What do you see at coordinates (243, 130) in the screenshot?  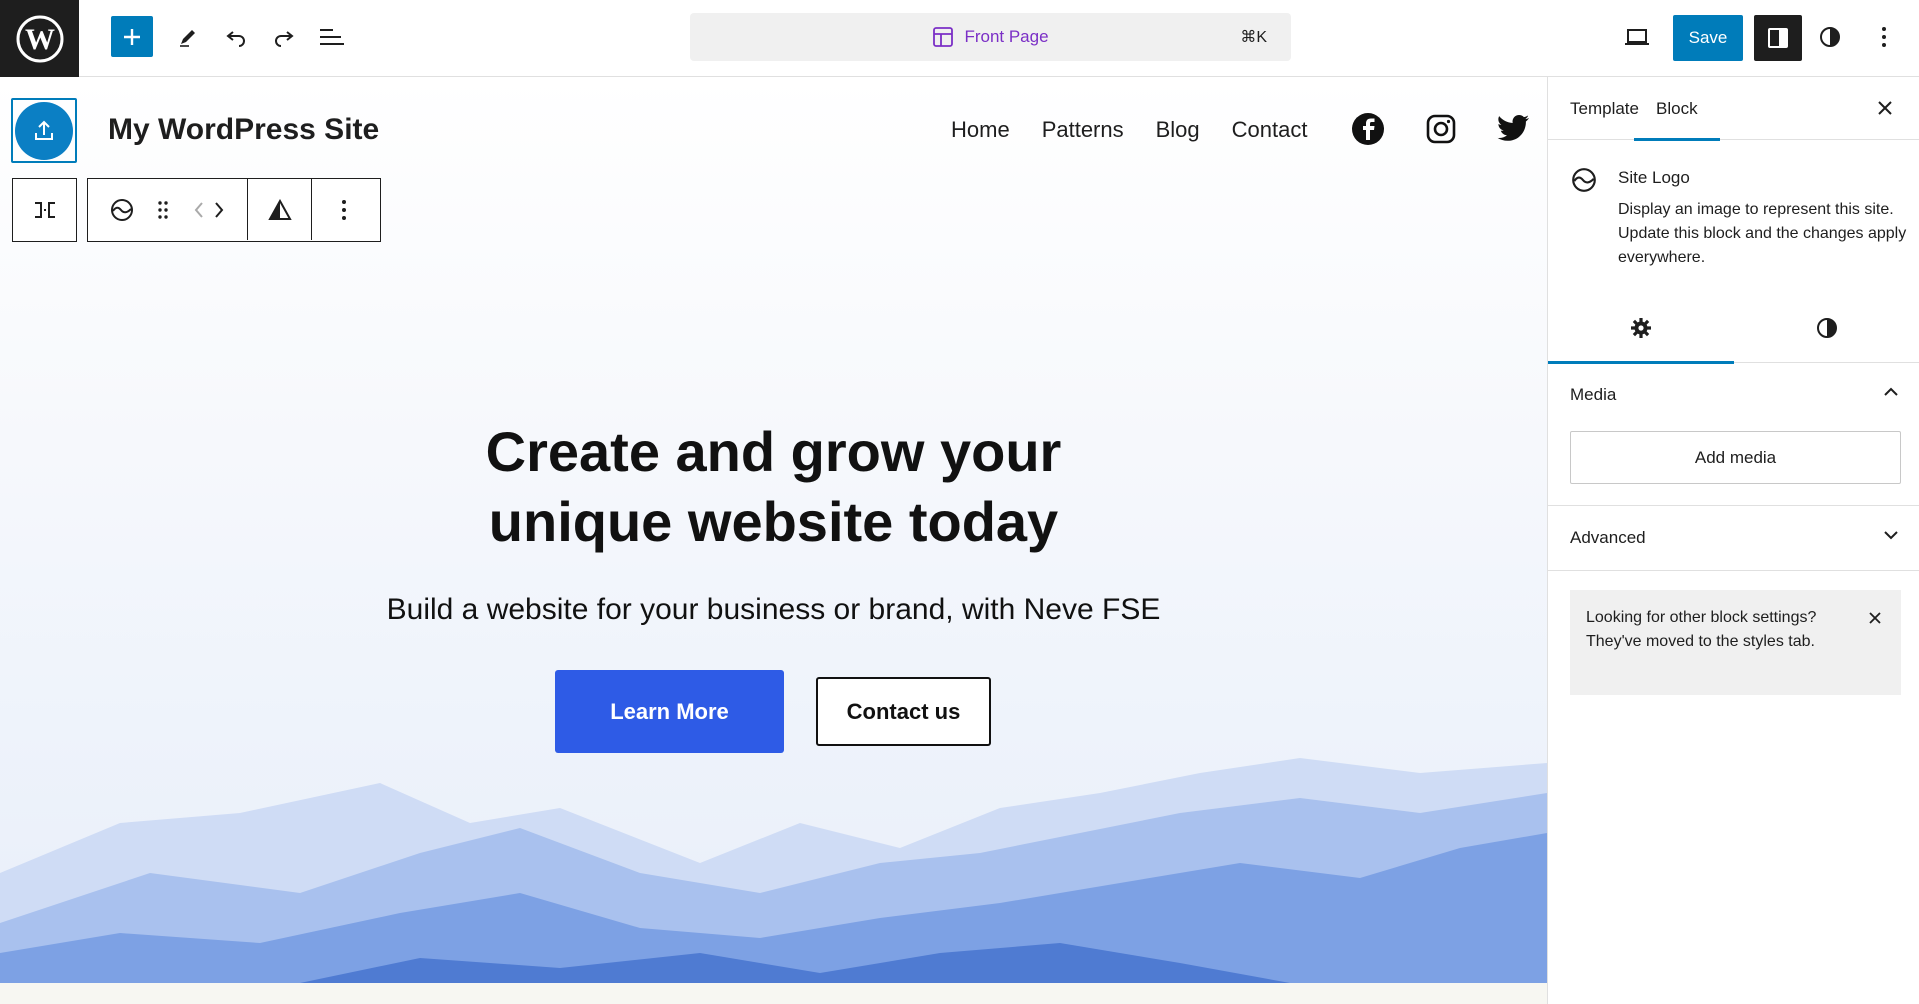 I see `site-title: My WordPress Site` at bounding box center [243, 130].